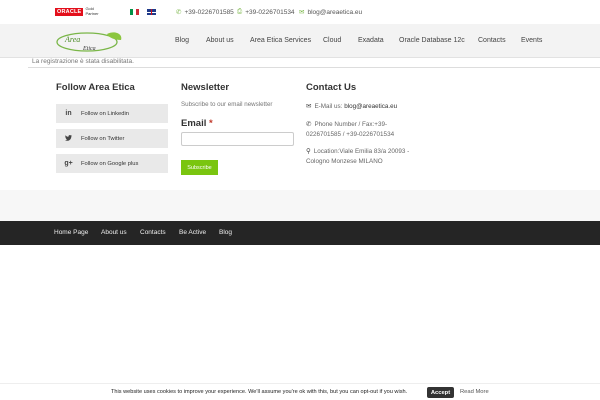 The width and height of the screenshot is (600, 400). Describe the element at coordinates (68, 113) in the screenshot. I see `linkedin-icon: in` at that location.